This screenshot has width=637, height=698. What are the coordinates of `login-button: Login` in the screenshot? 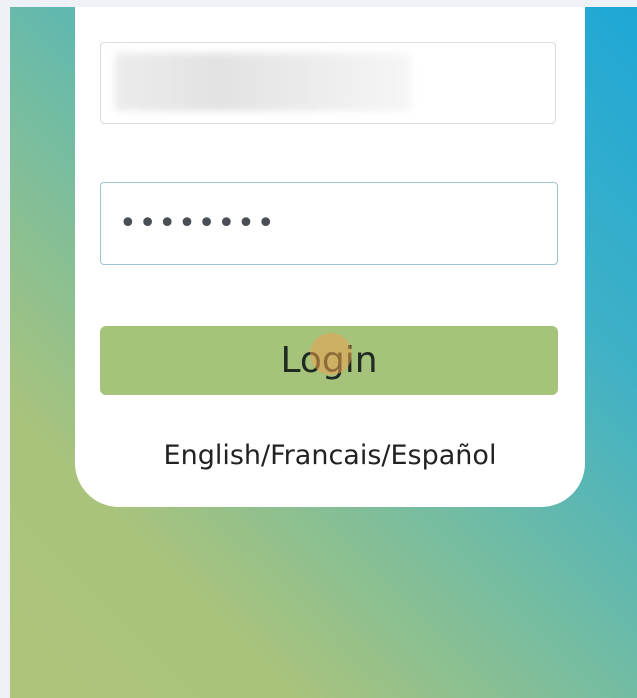 It's located at (329, 360).